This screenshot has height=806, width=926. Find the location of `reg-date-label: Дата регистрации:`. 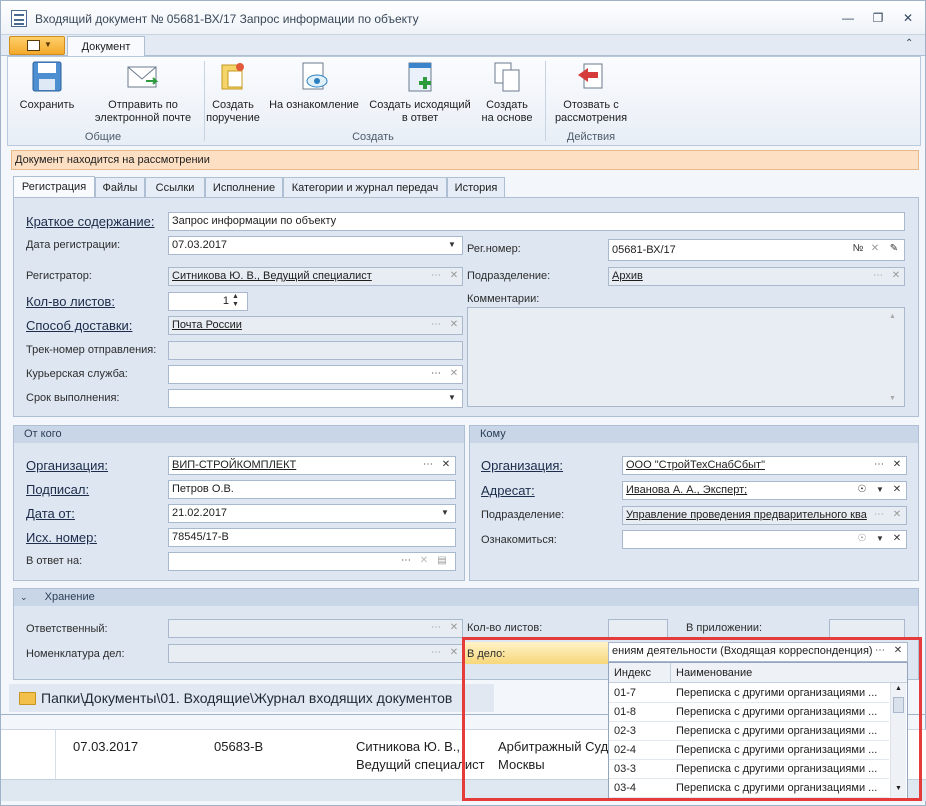

reg-date-label: Дата регистрации: is located at coordinates (73, 245).